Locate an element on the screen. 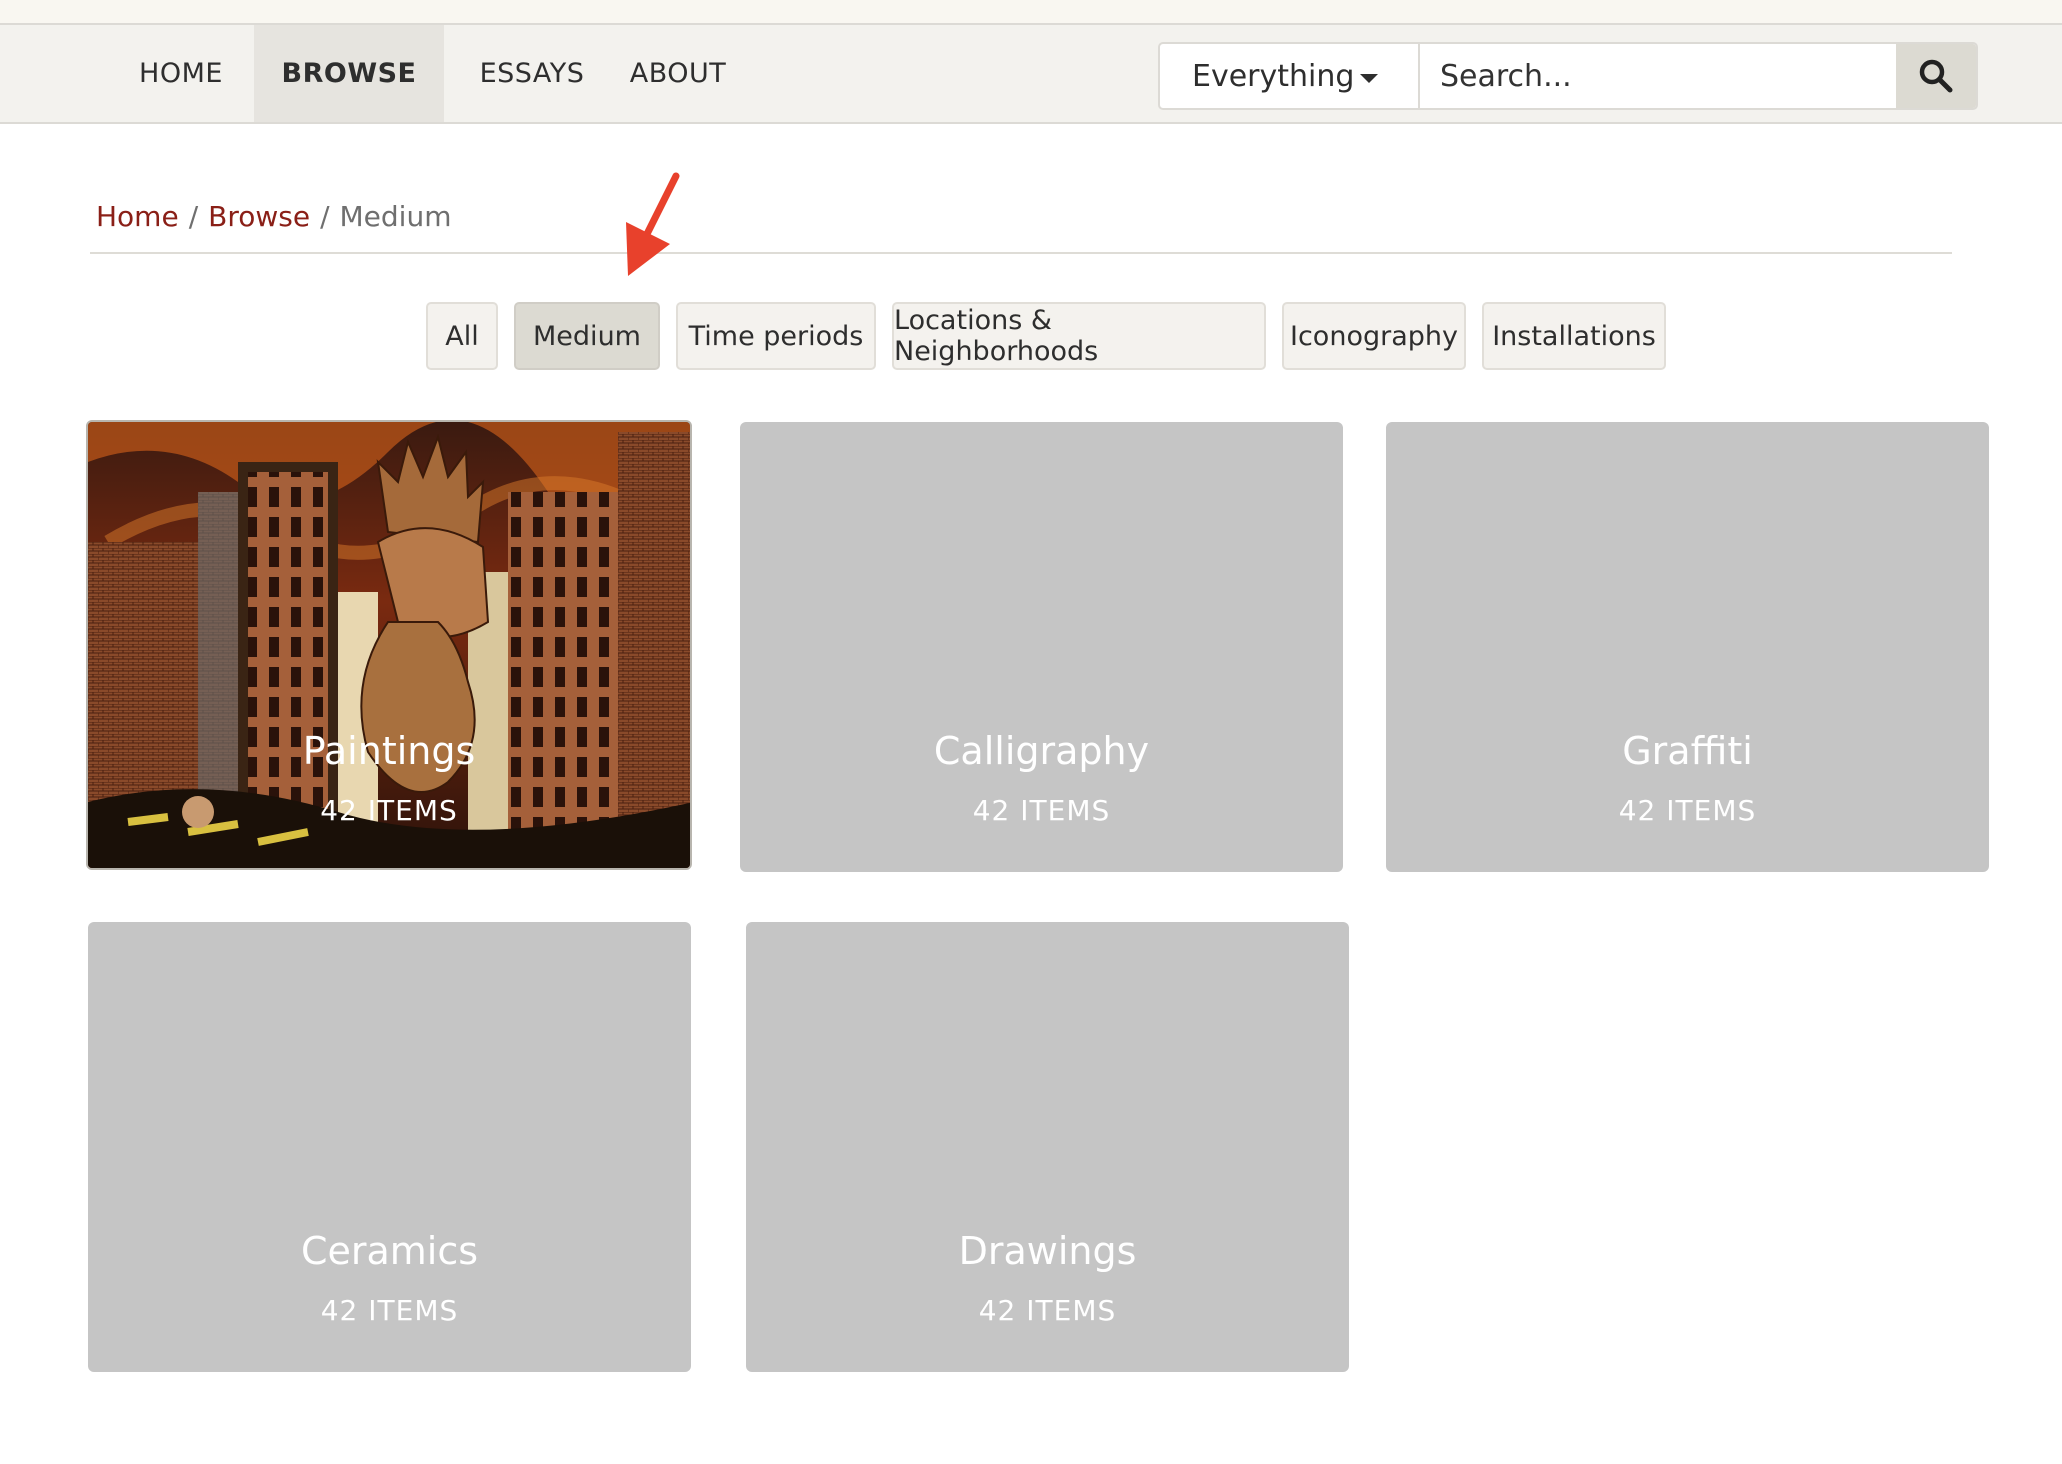 Image resolution: width=2062 pixels, height=1464 pixels. caret-down-icon is located at coordinates (1369, 78).